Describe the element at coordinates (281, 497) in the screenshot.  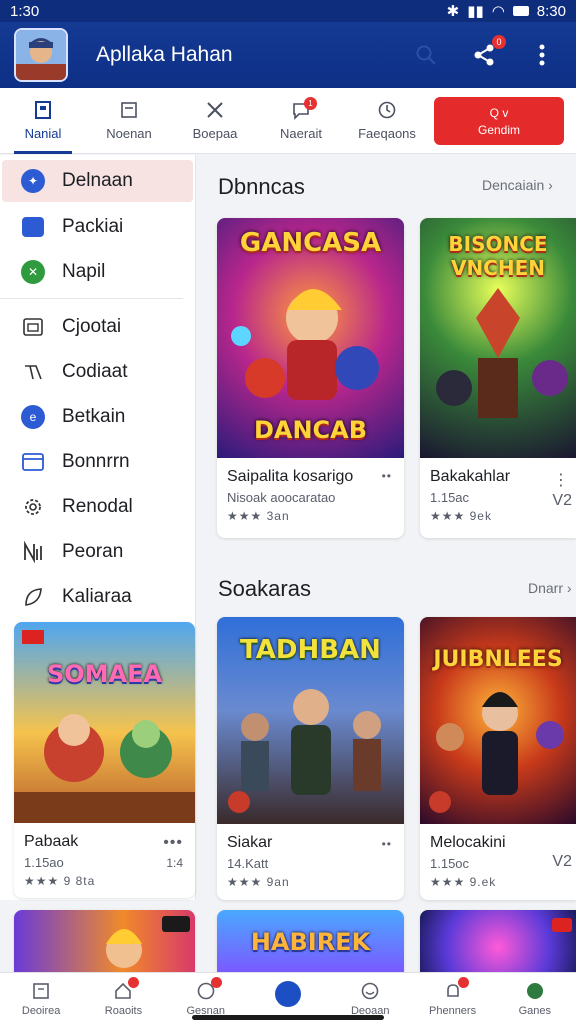
I see `game-size: Nisoak aoocaratao` at that location.